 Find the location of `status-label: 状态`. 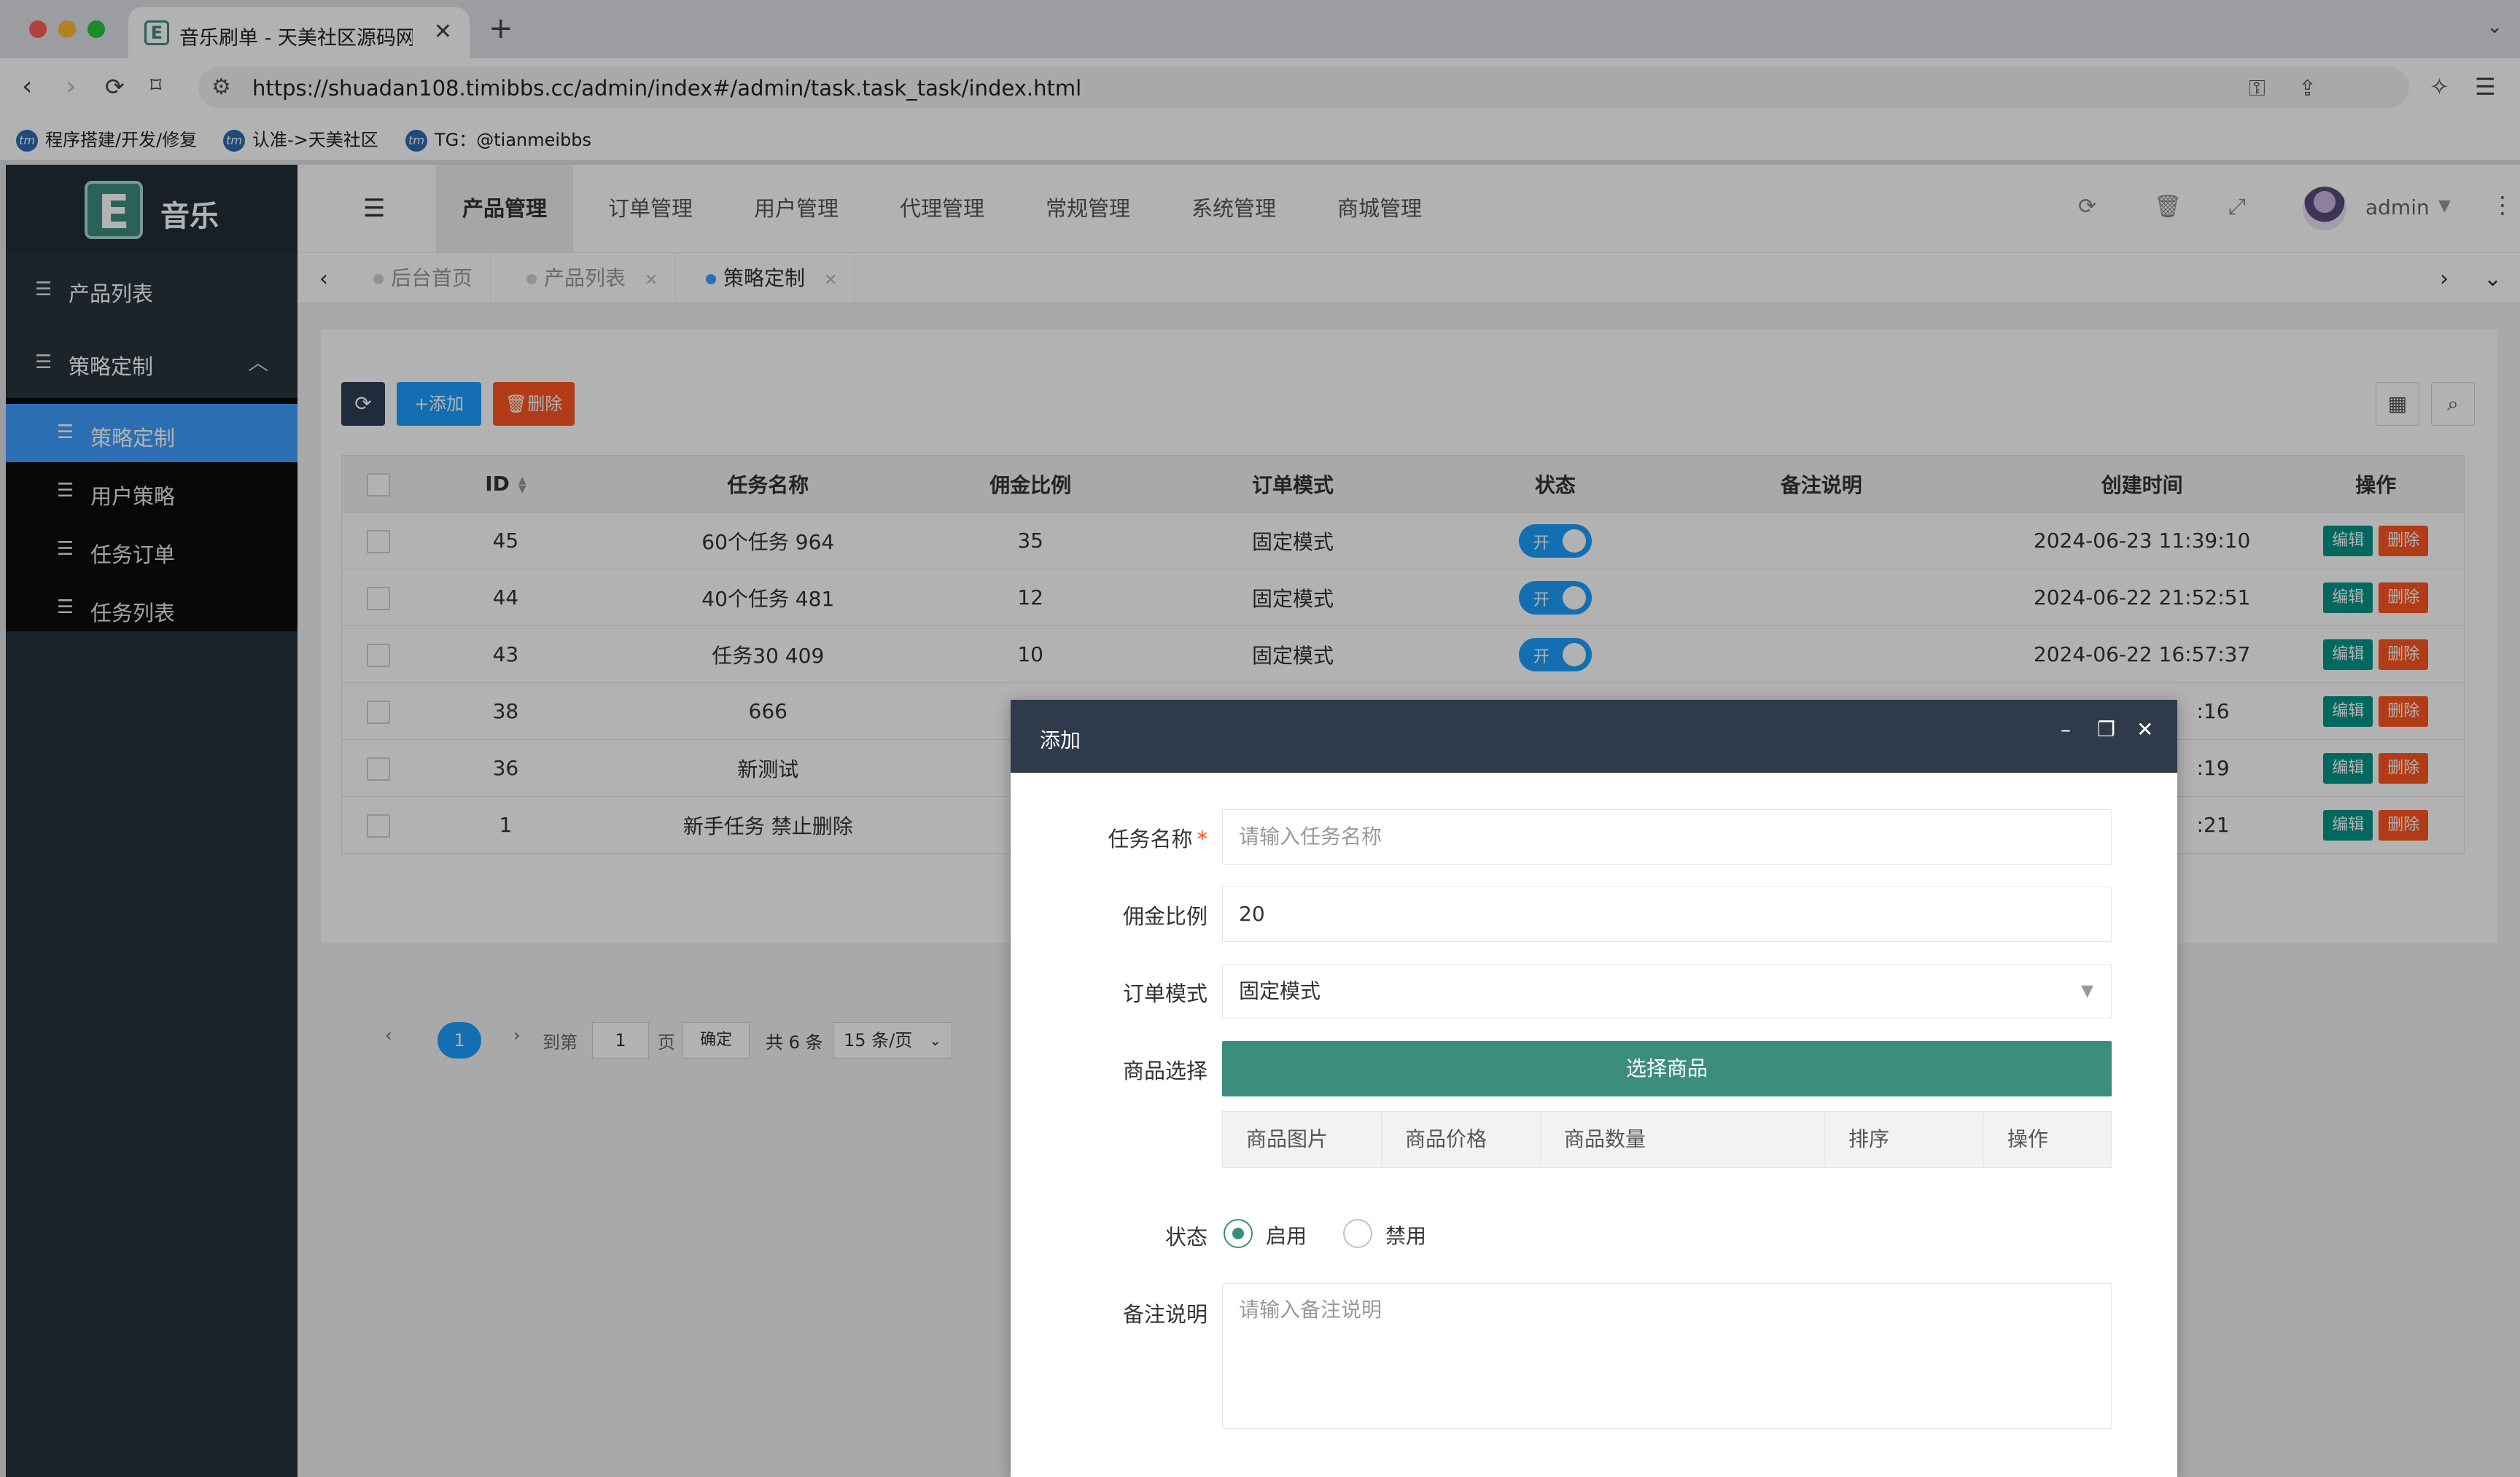

status-label: 状态 is located at coordinates (1186, 1238).